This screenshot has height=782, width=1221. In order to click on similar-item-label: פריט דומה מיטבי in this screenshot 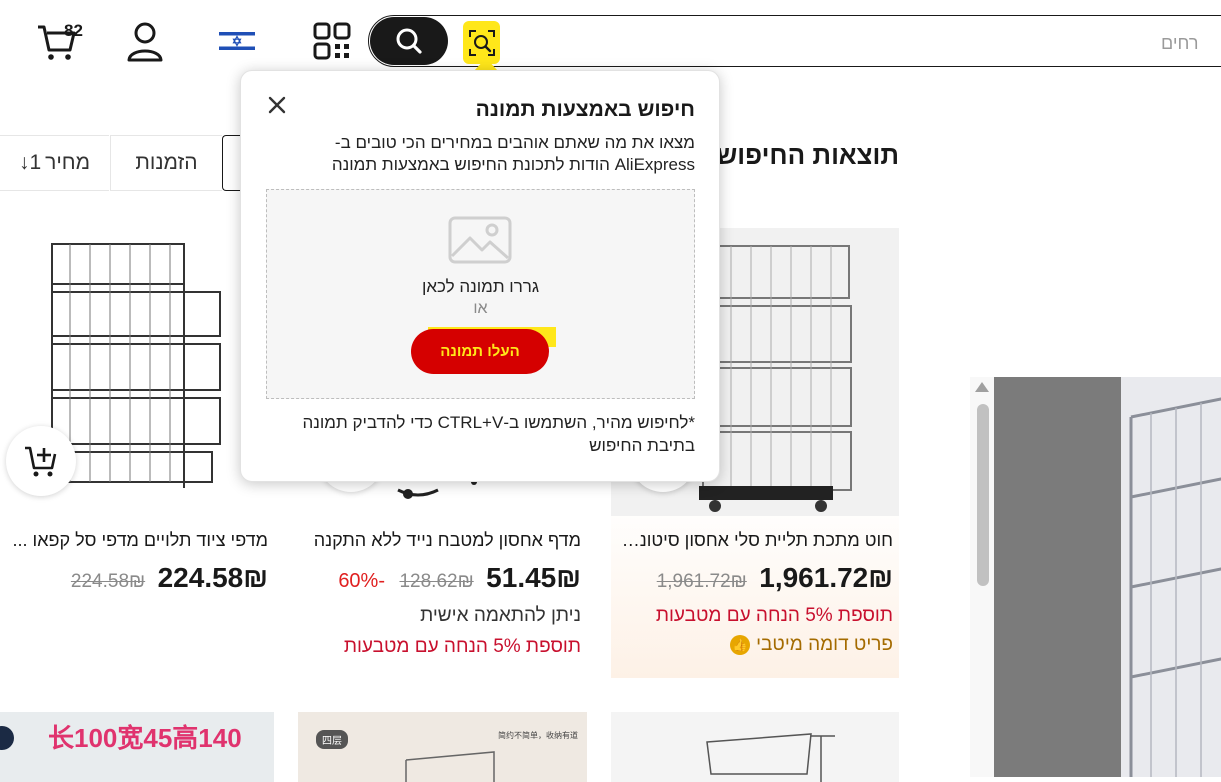, I will do `click(824, 644)`.